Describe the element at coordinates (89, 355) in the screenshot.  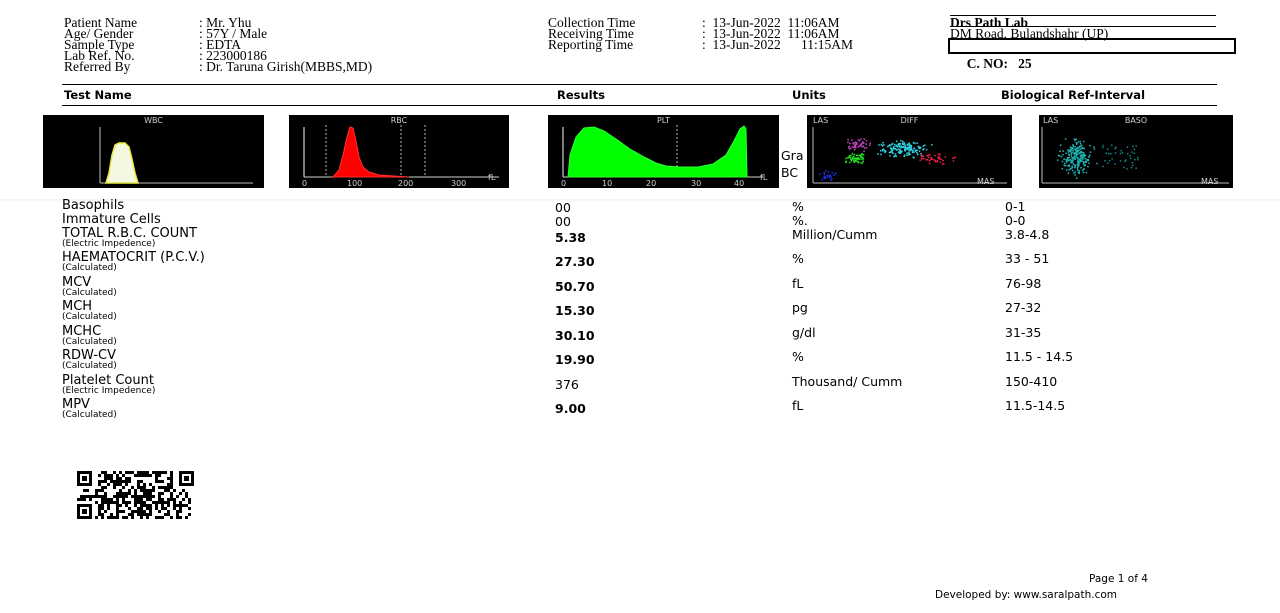
I see `test-name: RDW-CV` at that location.